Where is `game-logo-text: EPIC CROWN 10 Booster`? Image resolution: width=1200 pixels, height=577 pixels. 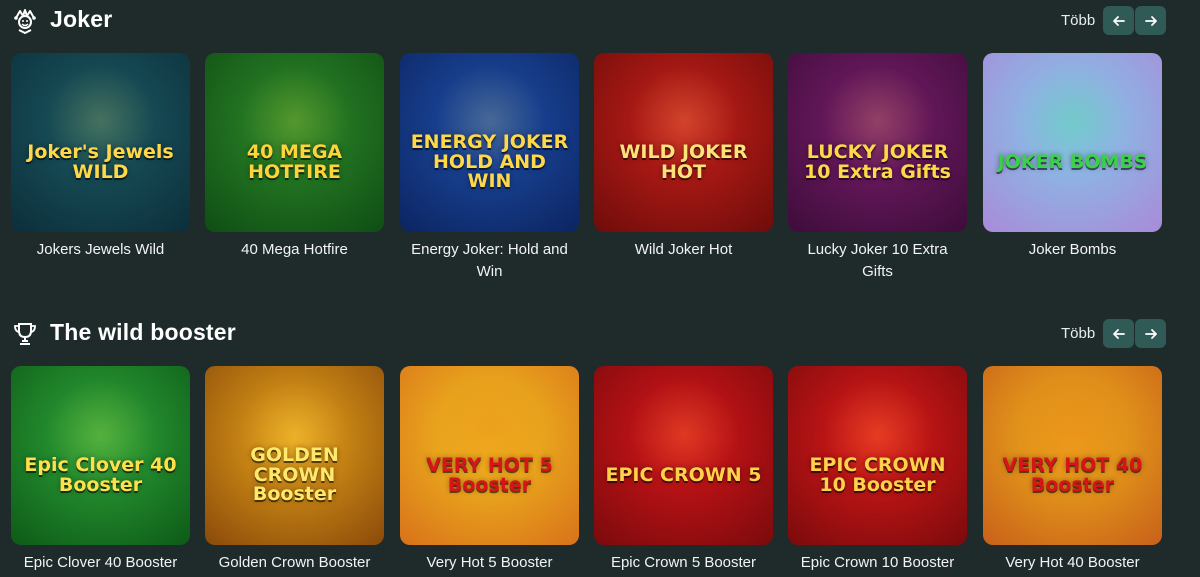
game-logo-text: EPIC CROWN 10 Booster is located at coordinates (877, 474).